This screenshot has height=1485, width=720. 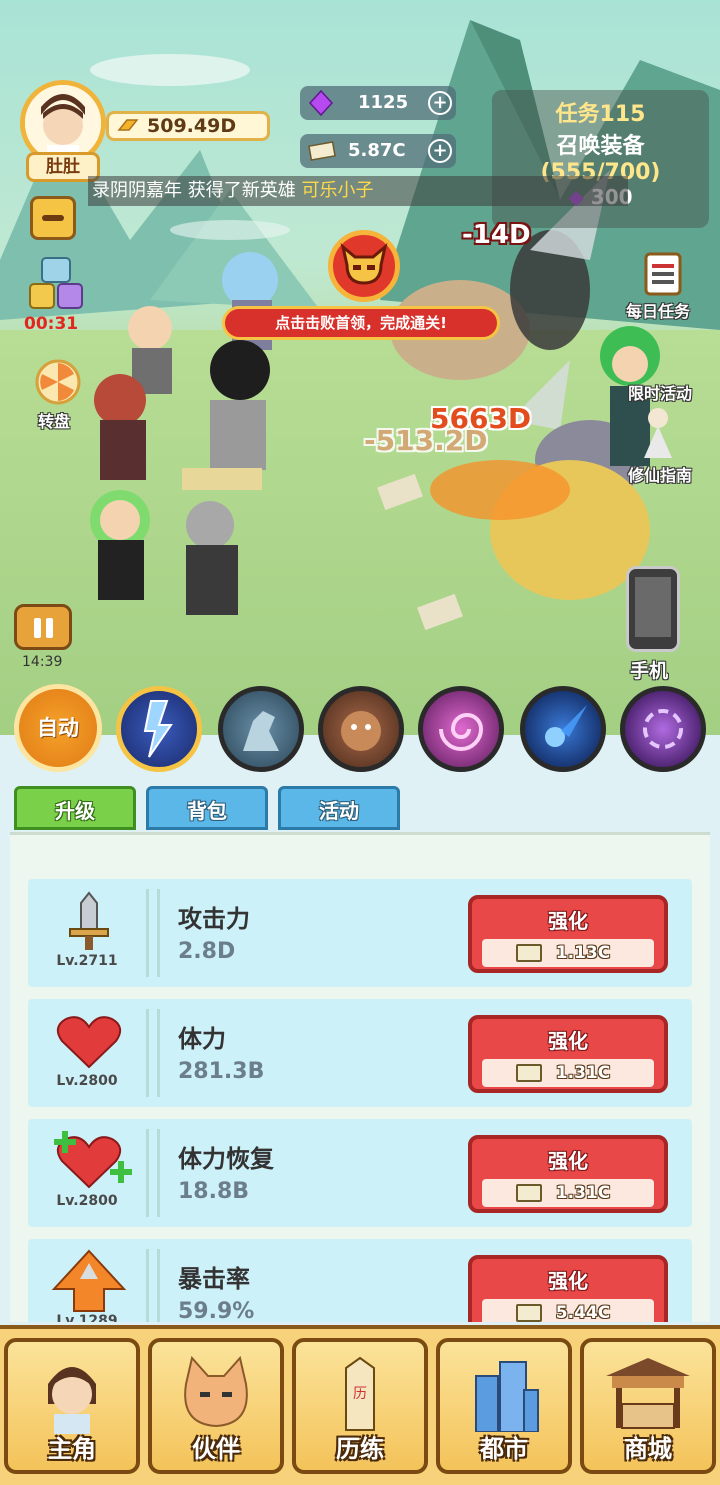 I want to click on nav-hero: 主角, so click(x=72, y=1406).